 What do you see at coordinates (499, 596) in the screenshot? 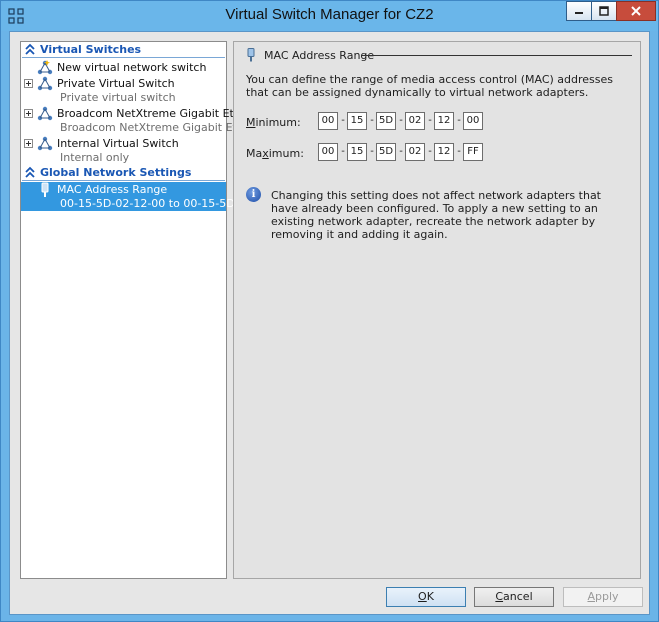
I see `cancel-access-key: C` at bounding box center [499, 596].